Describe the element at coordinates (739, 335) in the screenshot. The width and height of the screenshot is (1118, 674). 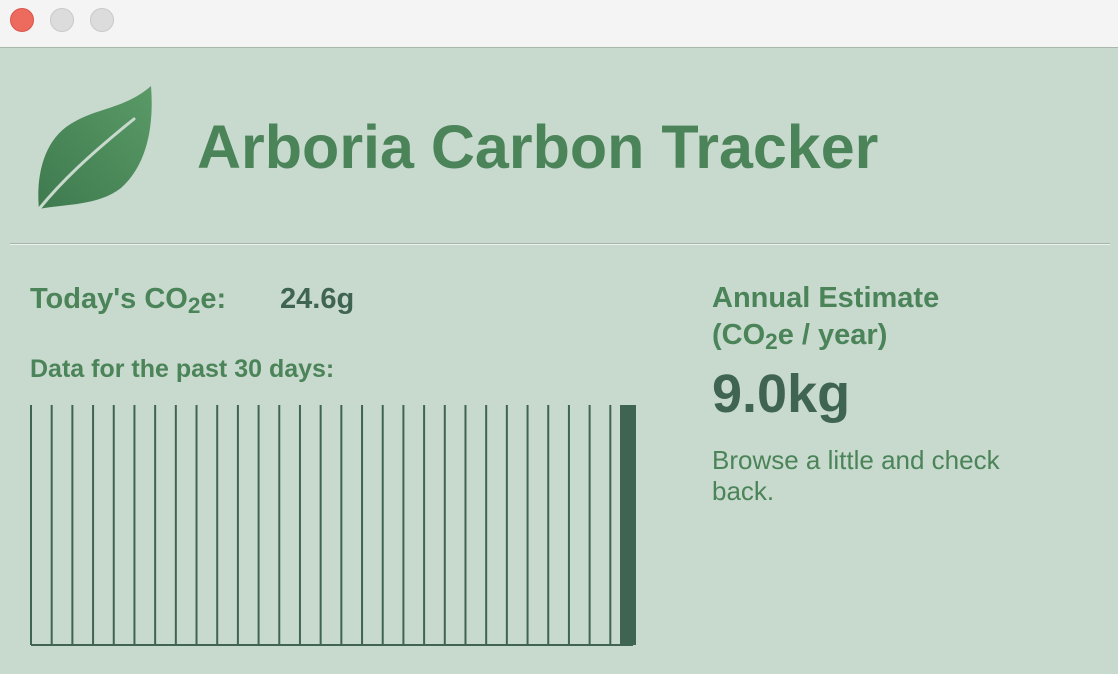
I see `annual-label-prefix: (CO` at that location.